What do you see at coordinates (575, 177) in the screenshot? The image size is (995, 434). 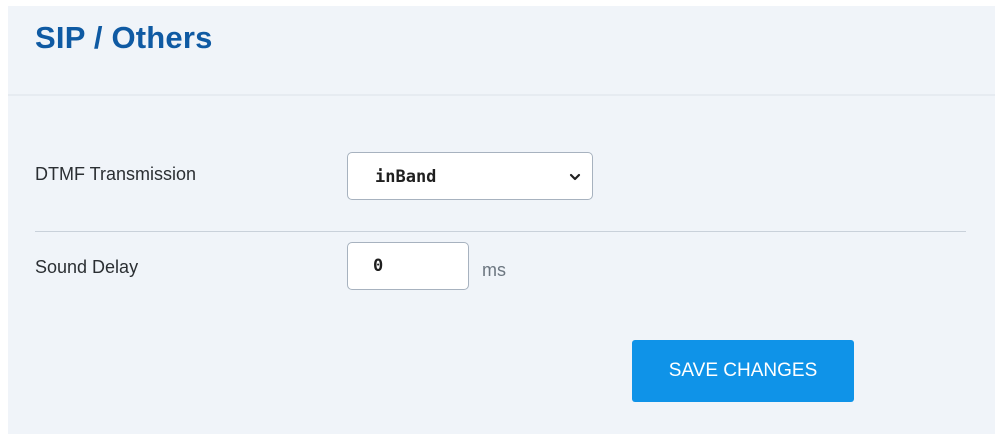 I see `chevron-down-icon` at bounding box center [575, 177].